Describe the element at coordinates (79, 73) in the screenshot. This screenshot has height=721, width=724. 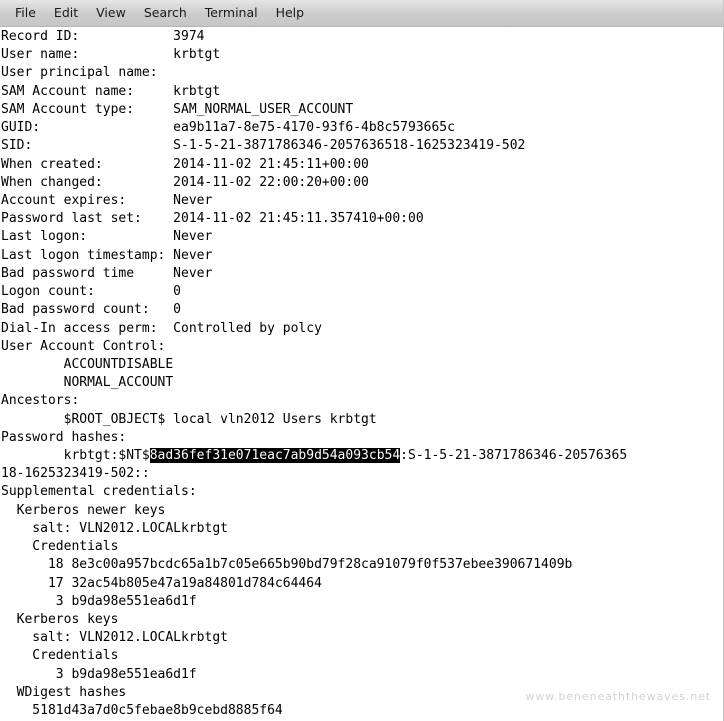
I see `terminal-line: User principal name:` at that location.